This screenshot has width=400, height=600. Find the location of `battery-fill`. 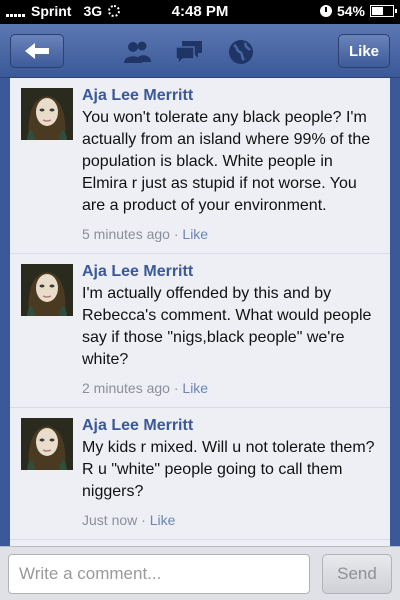

battery-fill is located at coordinates (377, 11).